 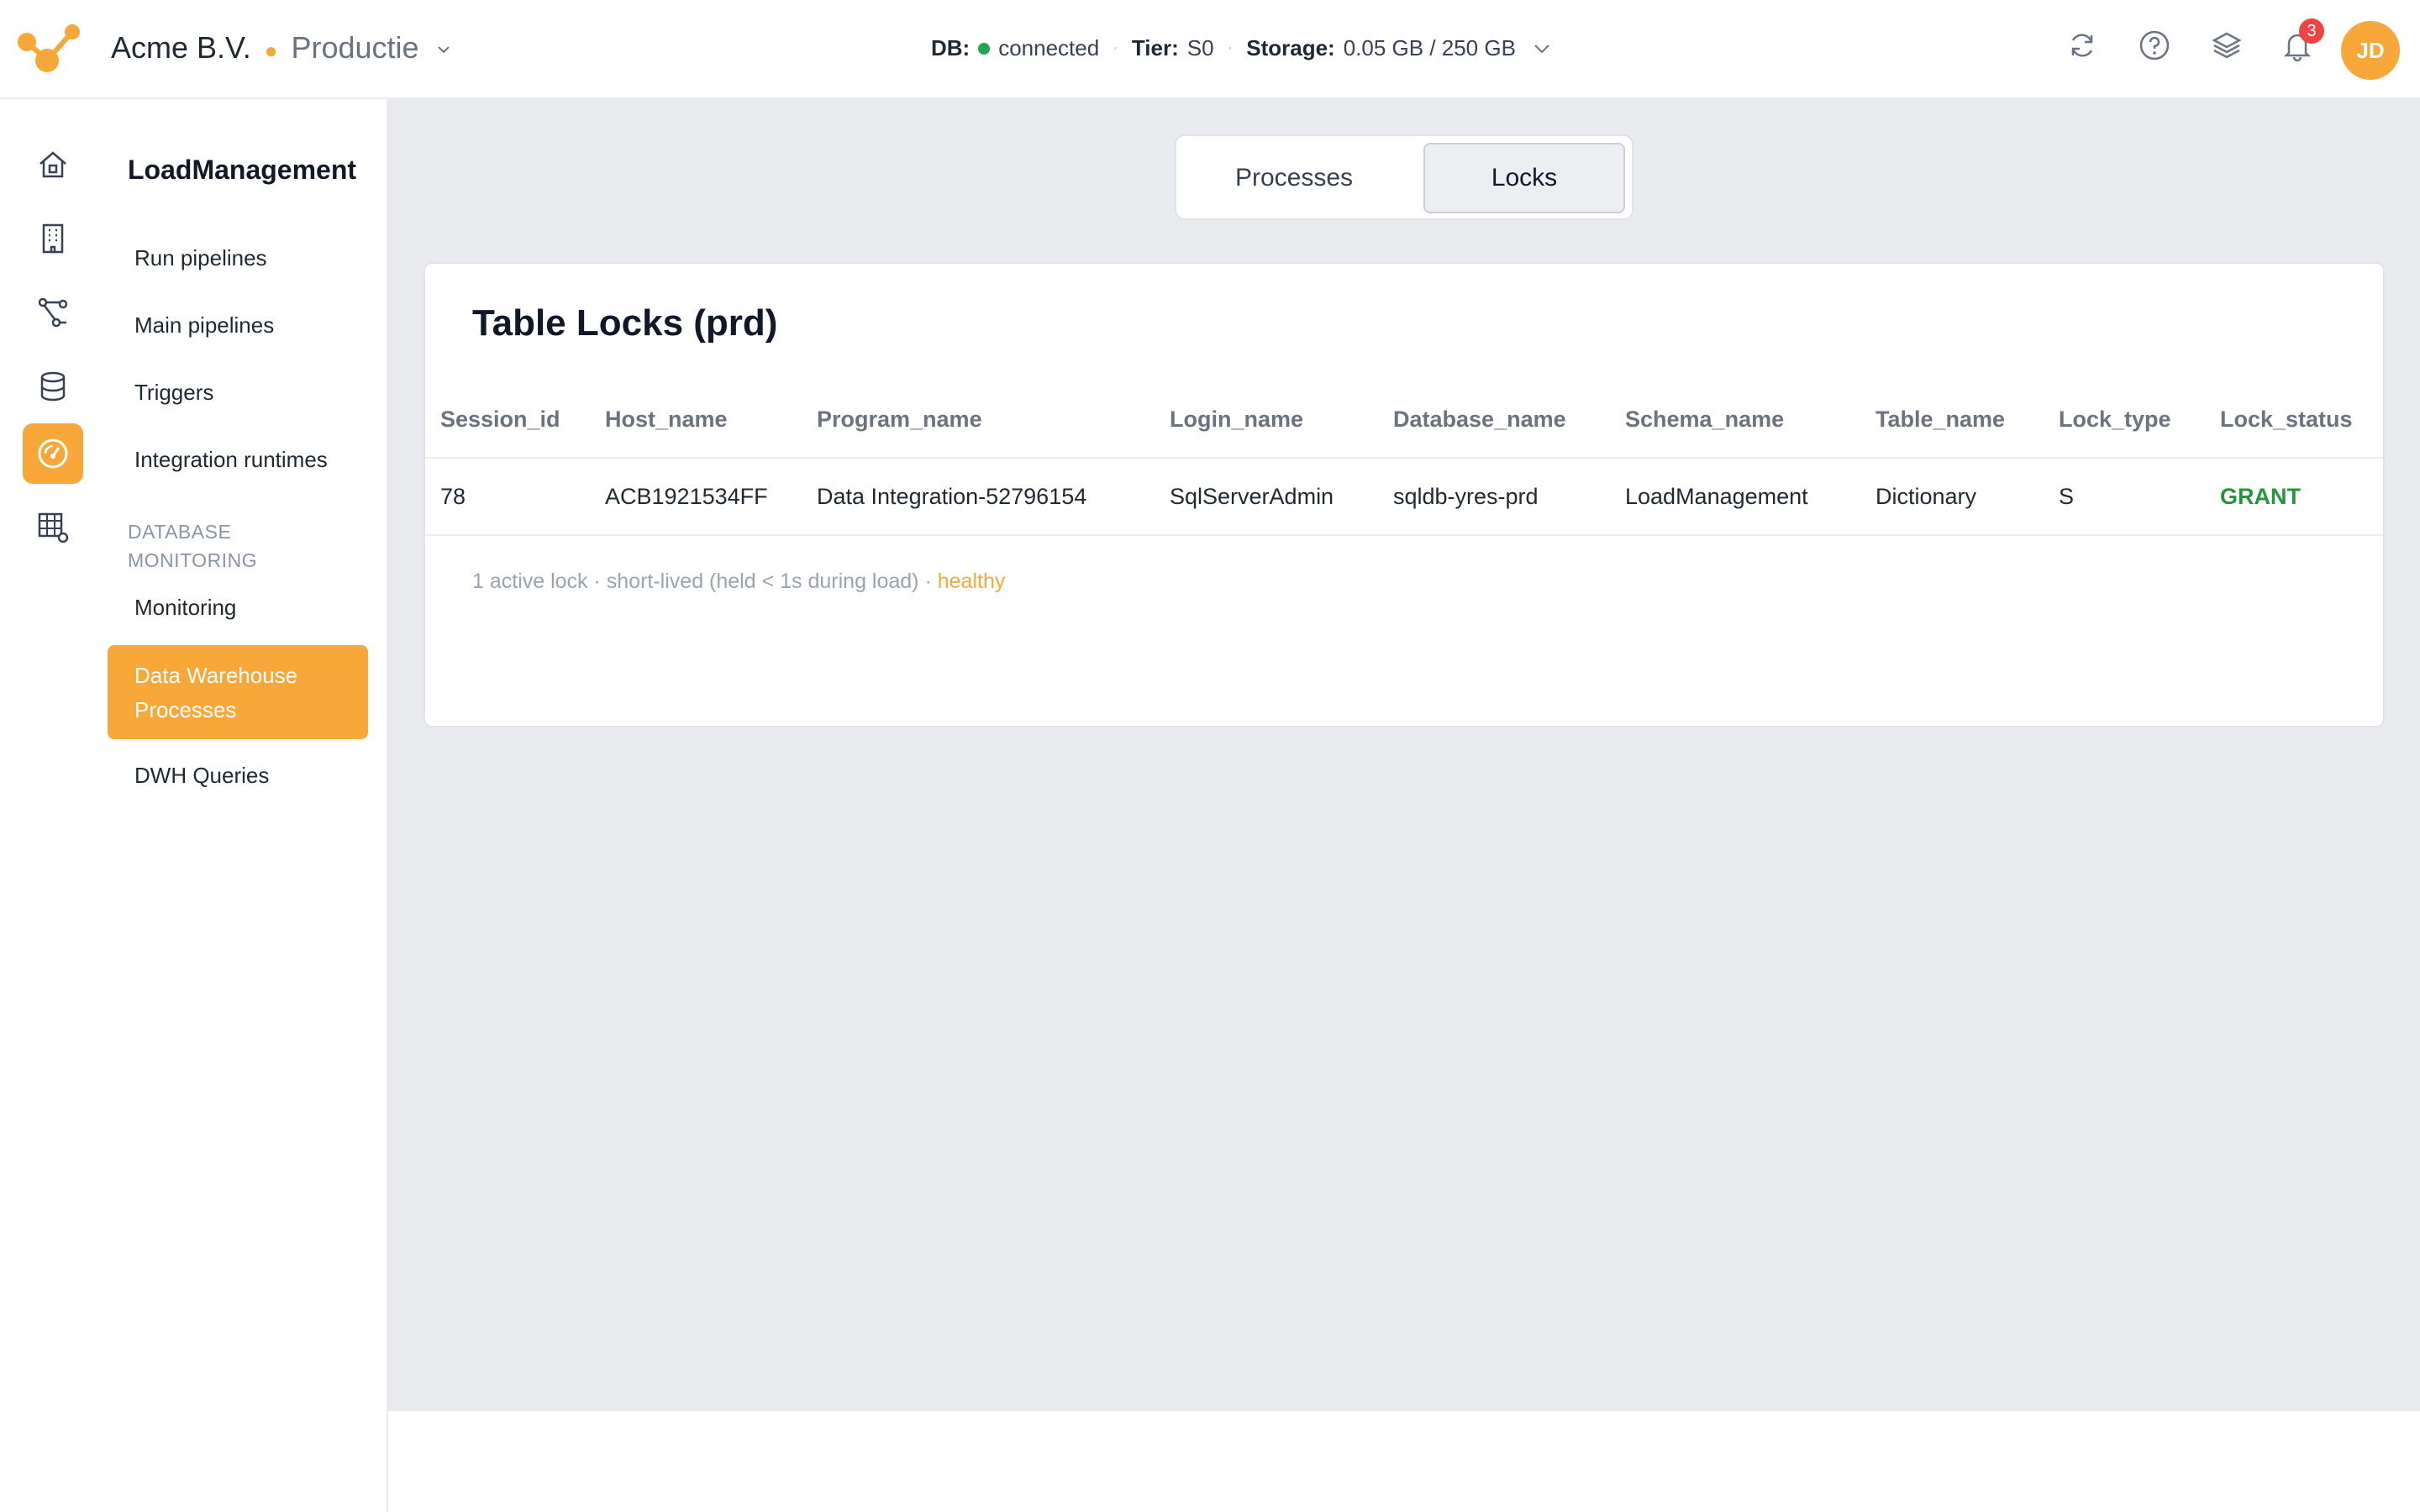 I want to click on column-header: Program_name, so click(x=900, y=420).